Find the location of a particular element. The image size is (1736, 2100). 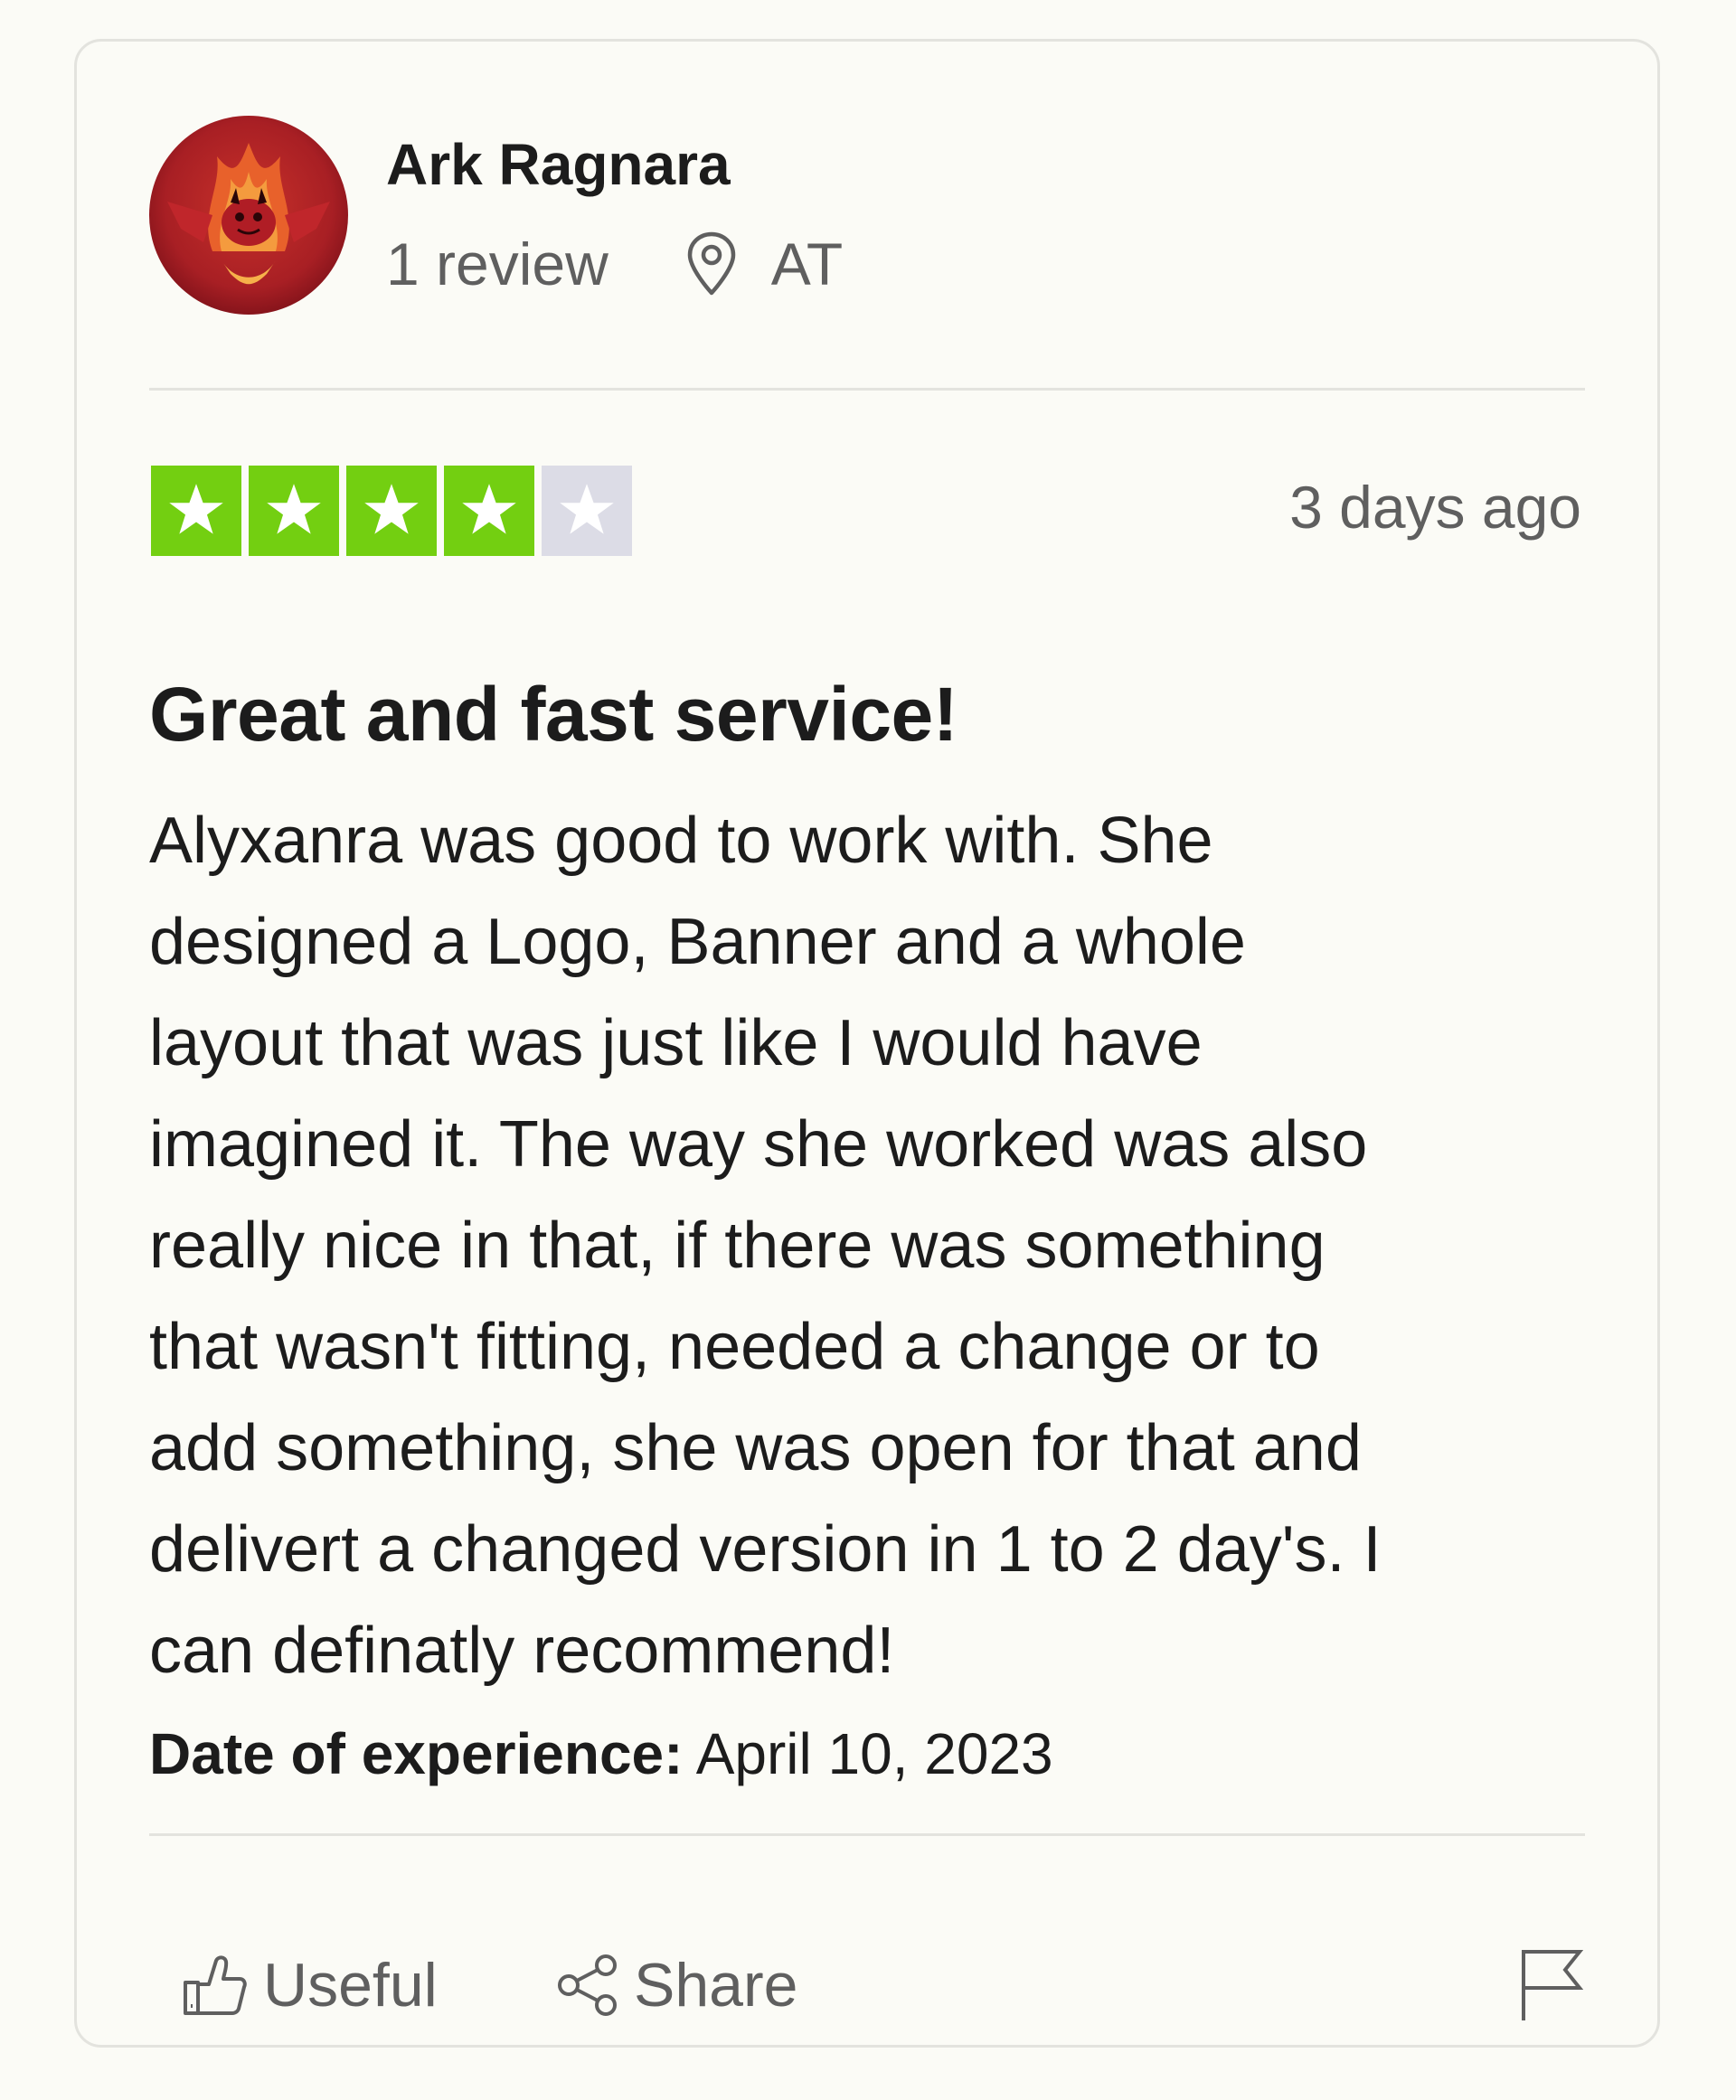

star-empty-icon is located at coordinates (587, 511).